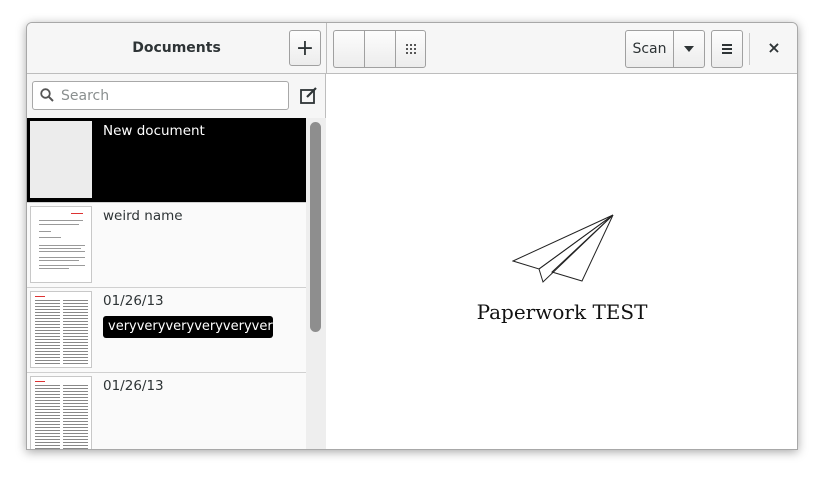 The height and width of the screenshot is (480, 824). What do you see at coordinates (309, 96) in the screenshot?
I see `edit-icon` at bounding box center [309, 96].